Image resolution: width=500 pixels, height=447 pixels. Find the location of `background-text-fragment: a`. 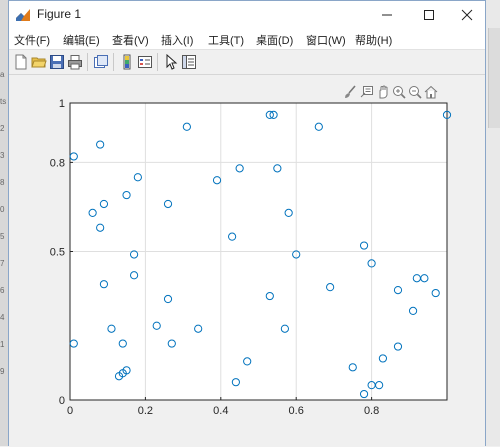

background-text-fragment: a is located at coordinates (2, 74).